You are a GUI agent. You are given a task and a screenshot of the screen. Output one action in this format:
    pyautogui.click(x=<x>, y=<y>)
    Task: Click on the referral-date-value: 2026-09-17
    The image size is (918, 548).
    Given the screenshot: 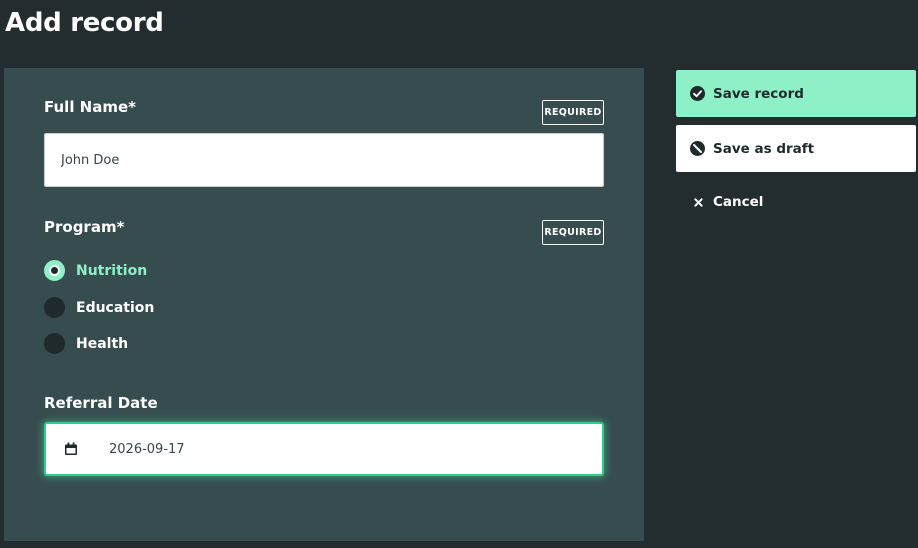 What is the action you would take?
    pyautogui.click(x=147, y=449)
    